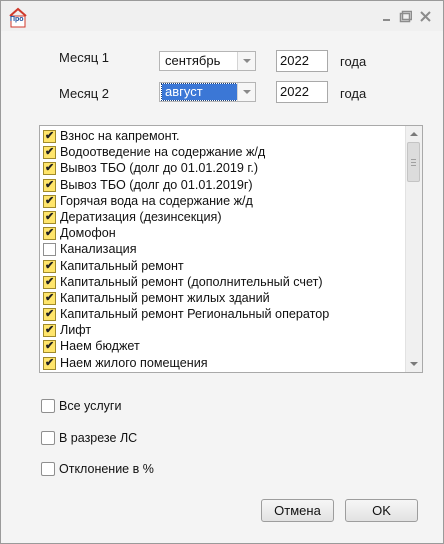 The image size is (444, 544). I want to click on list-item: ✔ Лифт, so click(223, 330).